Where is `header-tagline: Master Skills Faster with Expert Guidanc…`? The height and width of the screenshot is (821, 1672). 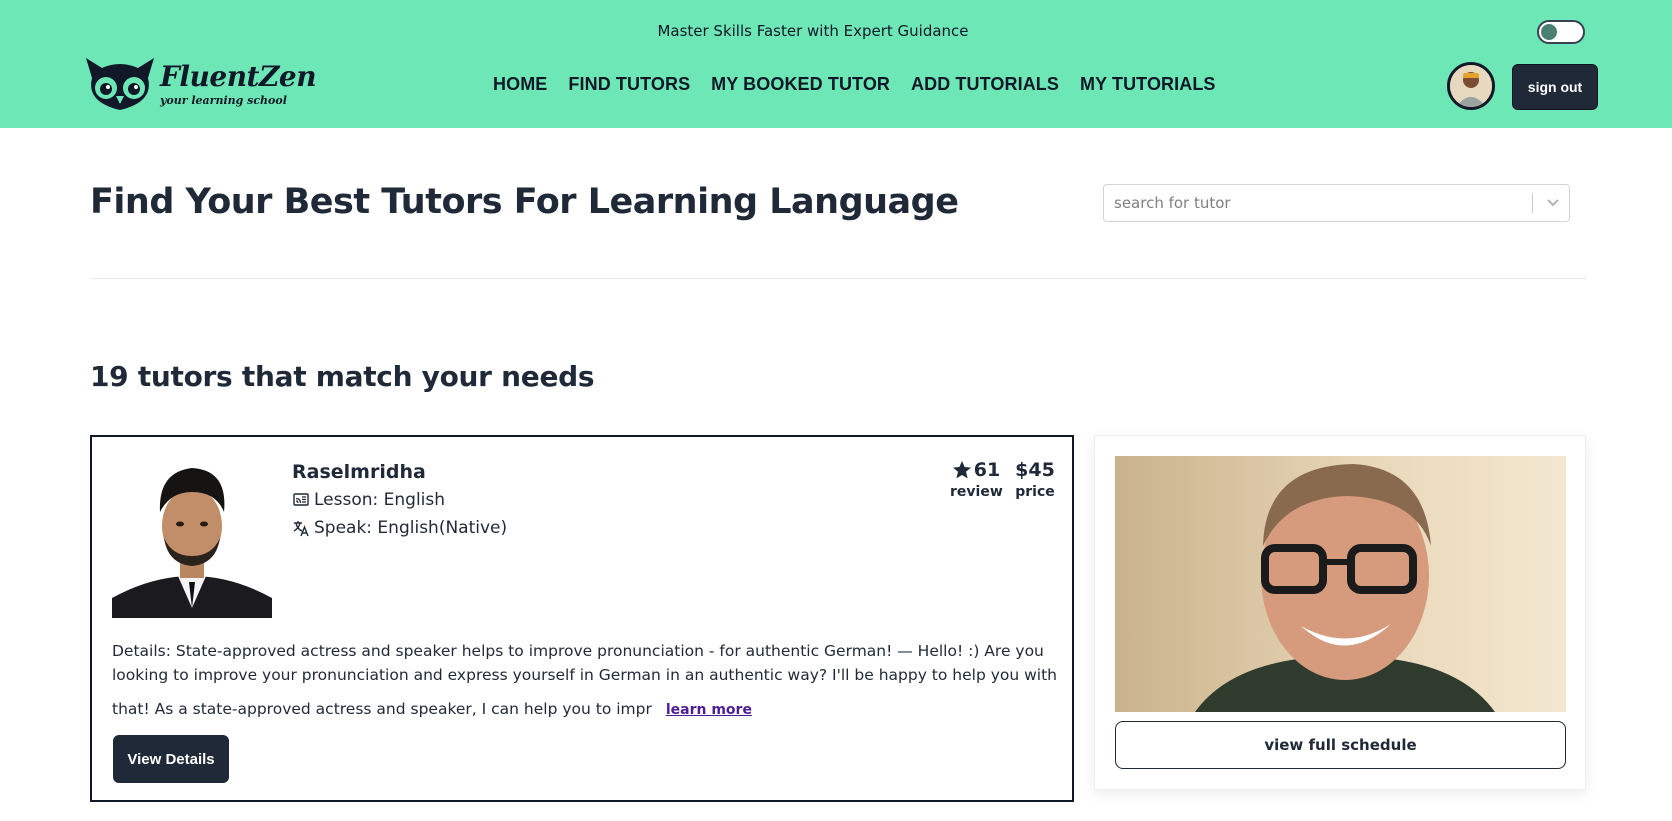
header-tagline: Master Skills Faster with Expert Guidanc… is located at coordinates (813, 31).